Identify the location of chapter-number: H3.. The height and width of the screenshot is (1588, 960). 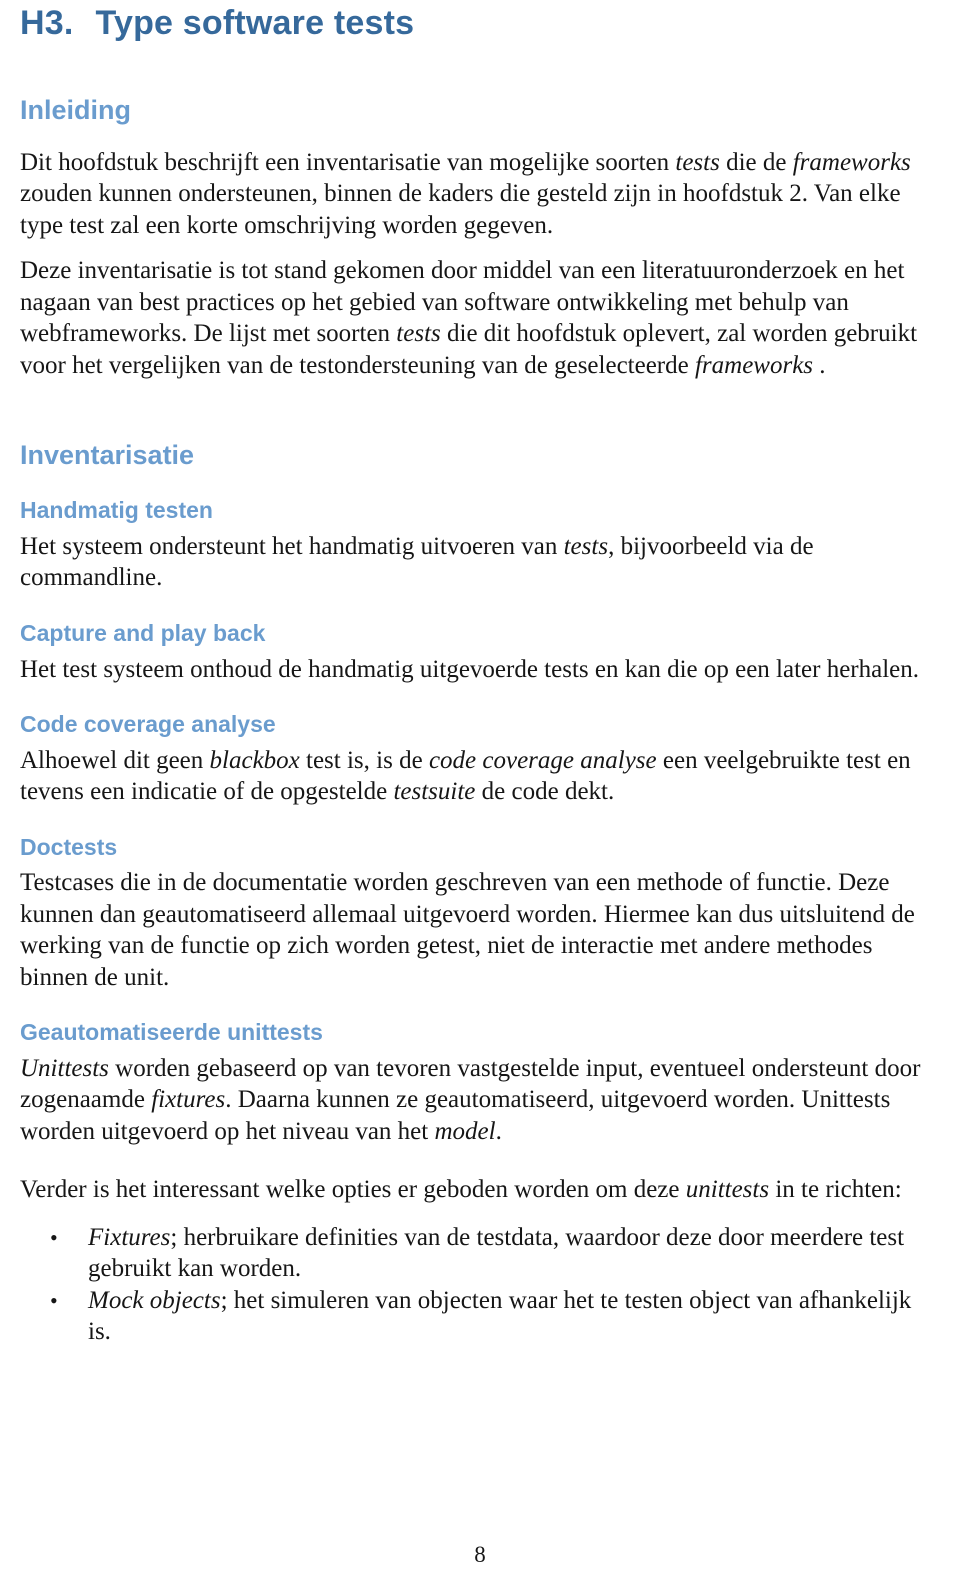
(47, 23).